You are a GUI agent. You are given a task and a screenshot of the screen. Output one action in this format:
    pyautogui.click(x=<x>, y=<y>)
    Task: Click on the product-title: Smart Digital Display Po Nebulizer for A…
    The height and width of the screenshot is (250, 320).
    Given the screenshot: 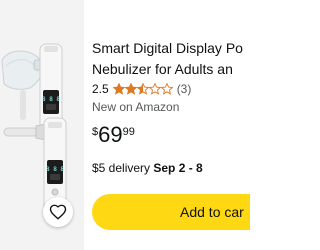 What is the action you would take?
    pyautogui.click(x=171, y=59)
    